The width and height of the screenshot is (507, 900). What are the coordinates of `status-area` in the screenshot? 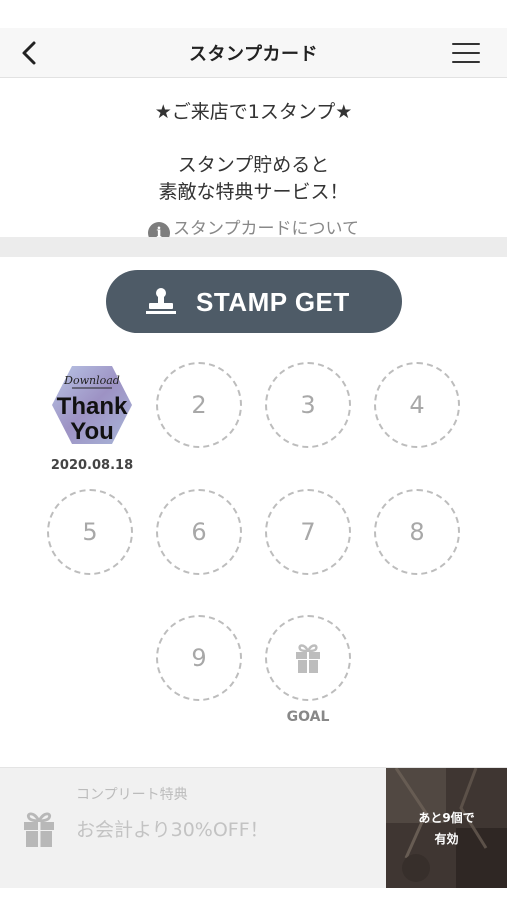 It's located at (253, 14).